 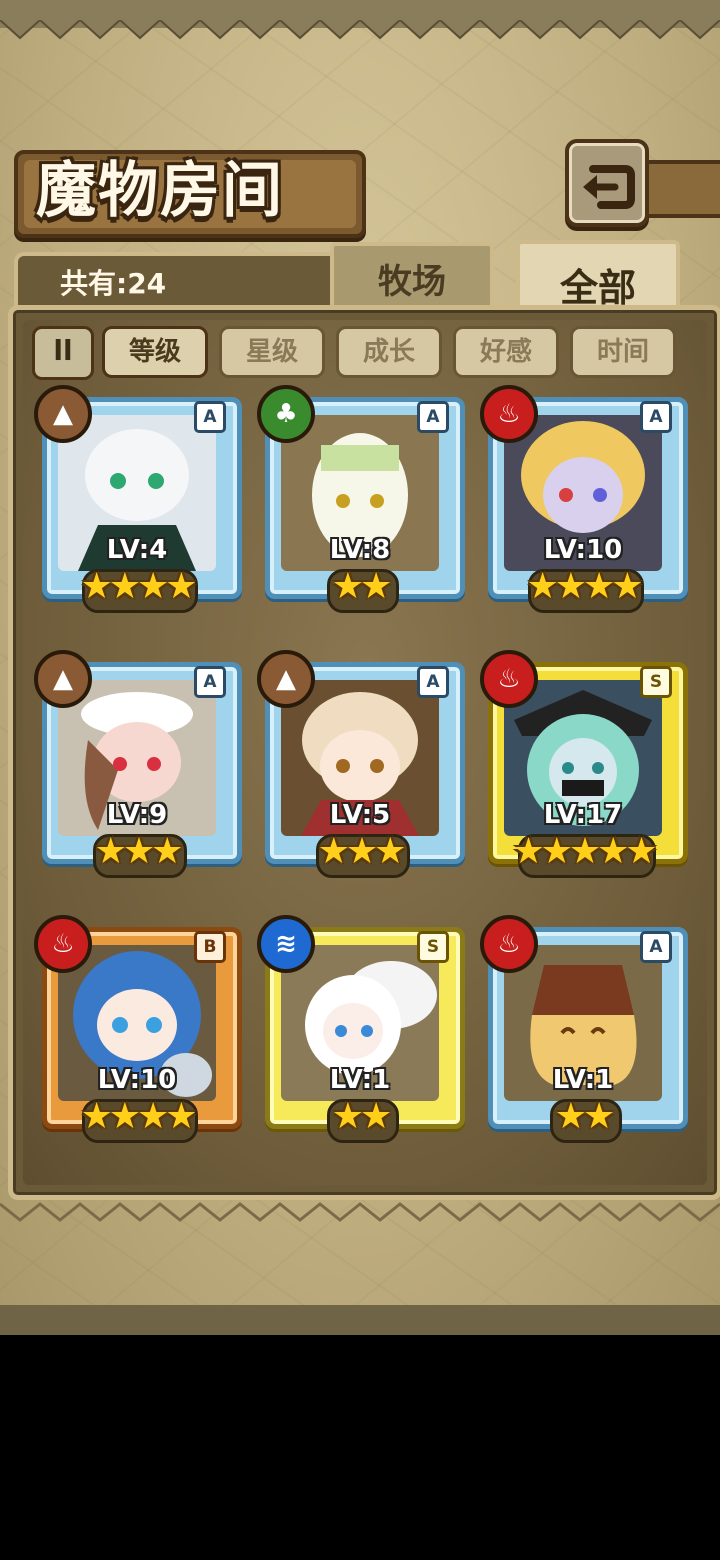 What do you see at coordinates (412, 275) in the screenshot?
I see `tab-farm: 牧场` at bounding box center [412, 275].